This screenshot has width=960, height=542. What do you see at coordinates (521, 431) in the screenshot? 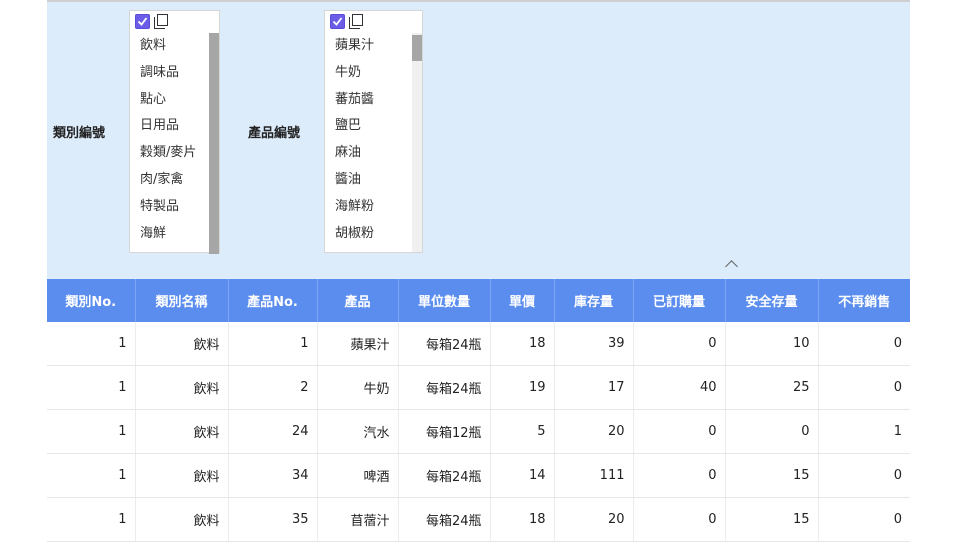
I see `table-cell: 5` at bounding box center [521, 431].